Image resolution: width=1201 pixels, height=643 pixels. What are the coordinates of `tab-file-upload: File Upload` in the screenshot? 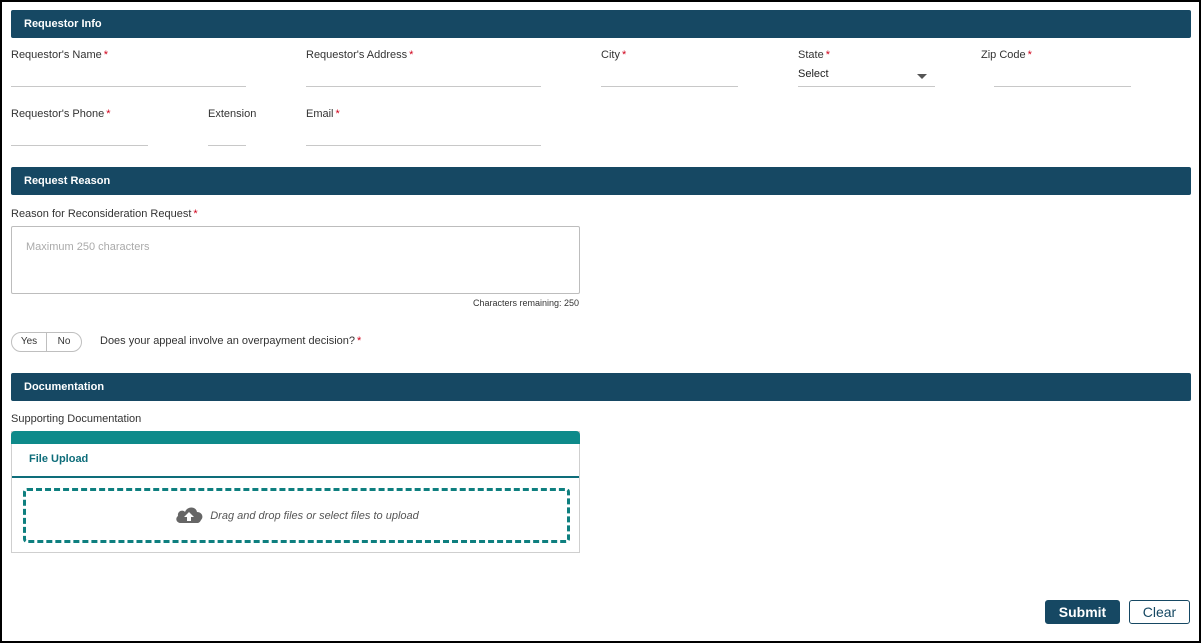 It's located at (58, 459).